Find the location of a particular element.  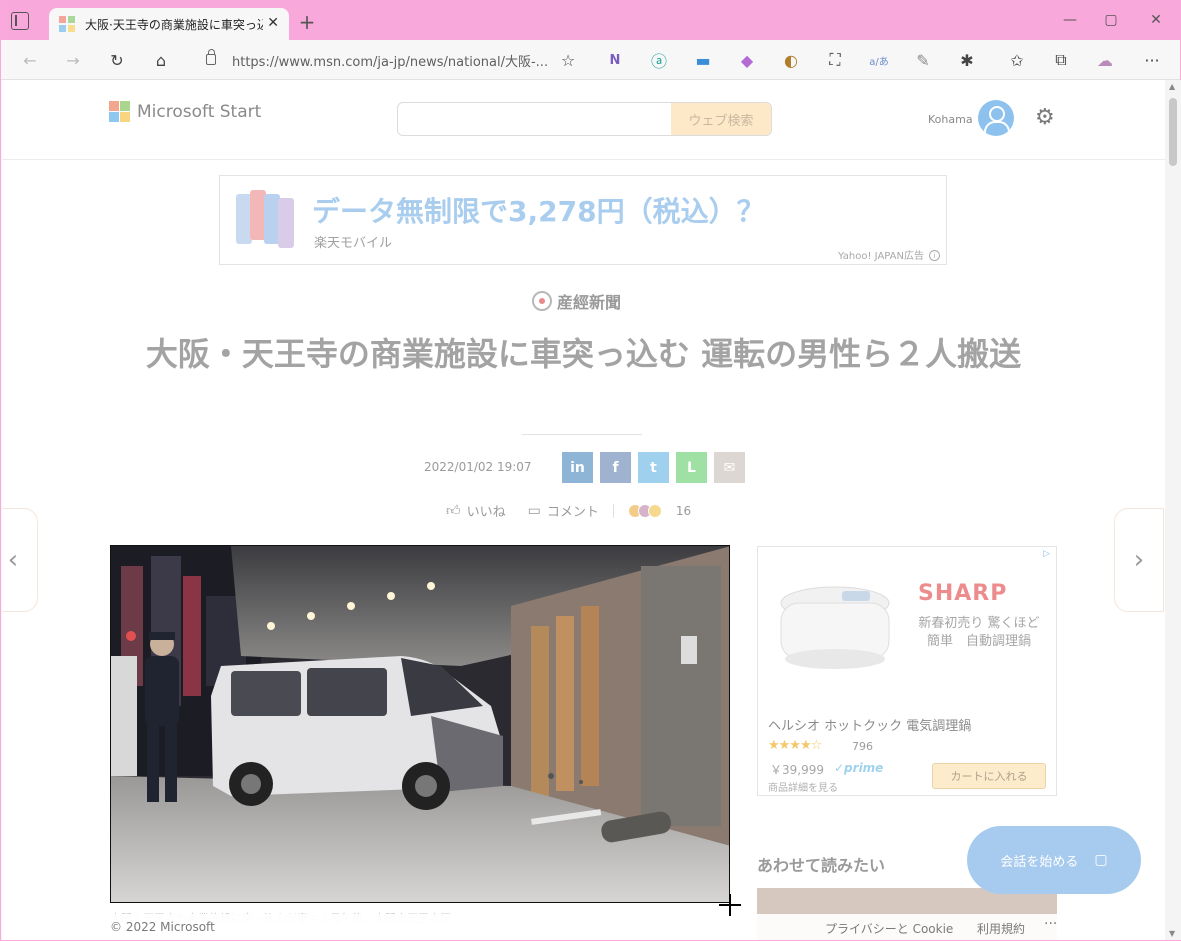

share-line-button: L is located at coordinates (691, 467).